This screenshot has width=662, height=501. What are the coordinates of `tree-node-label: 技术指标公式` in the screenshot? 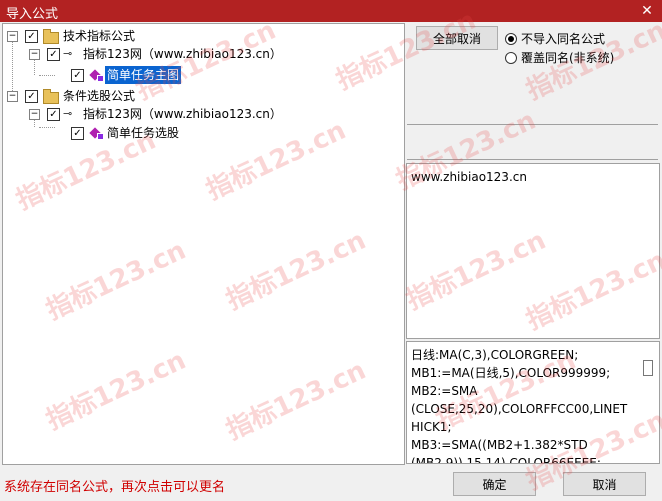 It's located at (99, 36).